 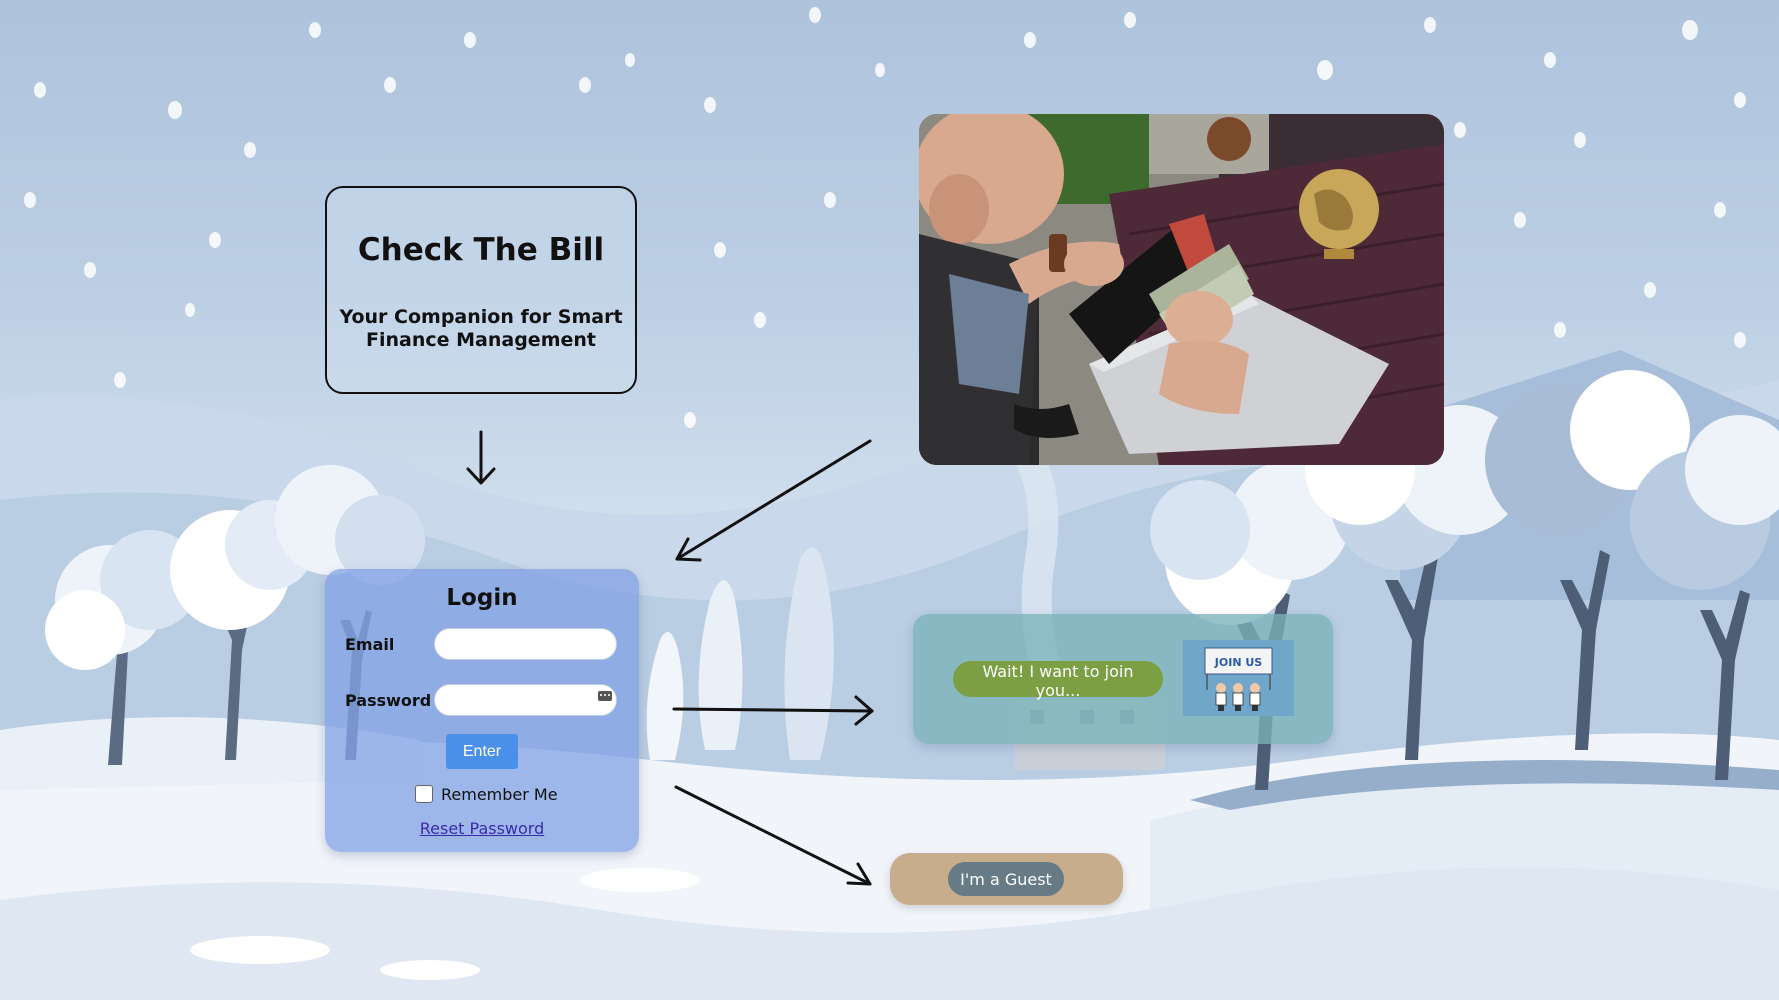 What do you see at coordinates (525, 644) in the screenshot?
I see `email-field` at bounding box center [525, 644].